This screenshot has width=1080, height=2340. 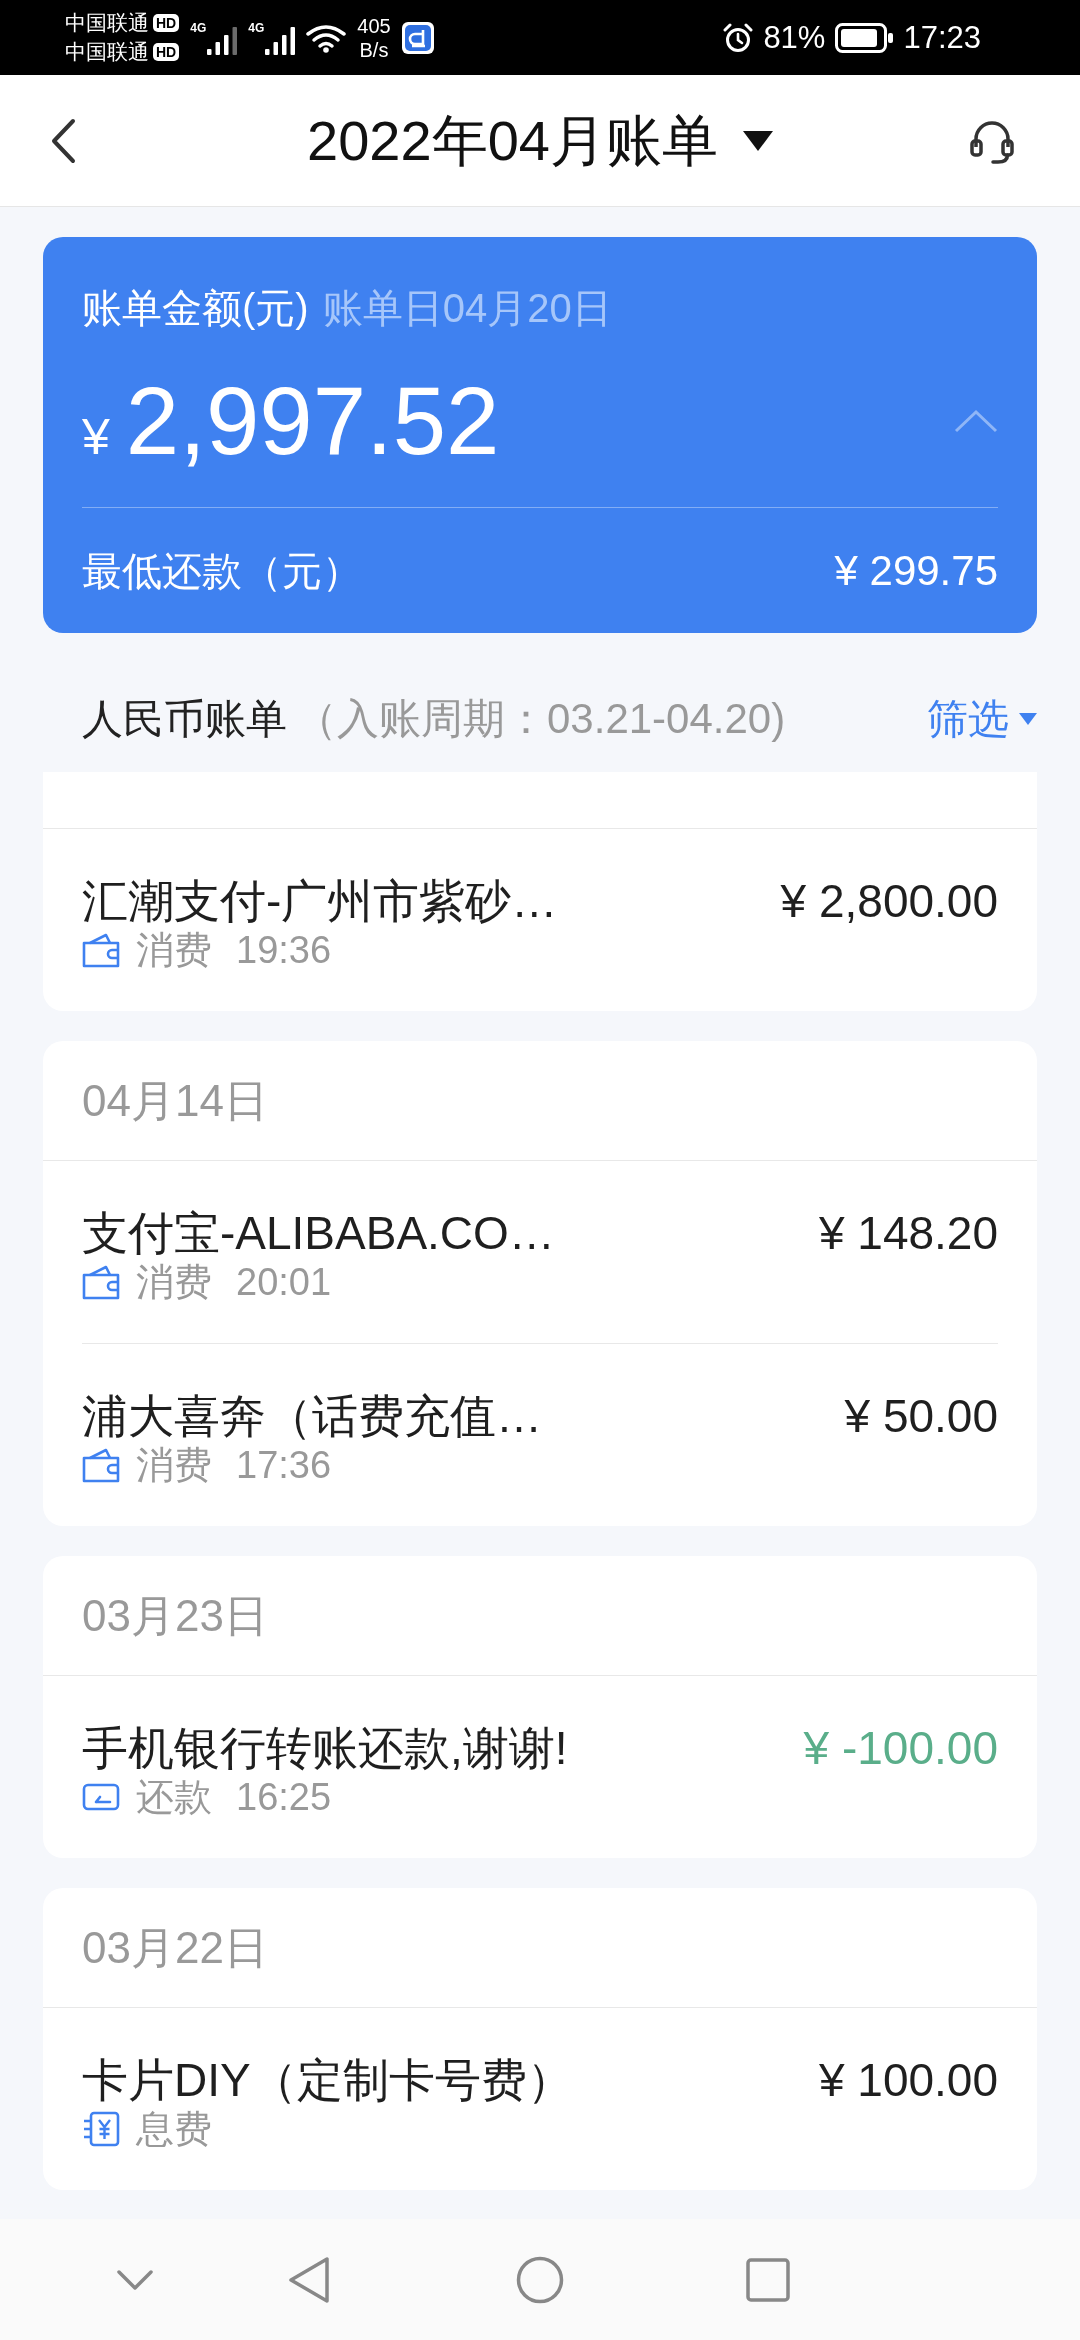 I want to click on bill-amount-label: 账单金额(元), so click(x=195, y=308).